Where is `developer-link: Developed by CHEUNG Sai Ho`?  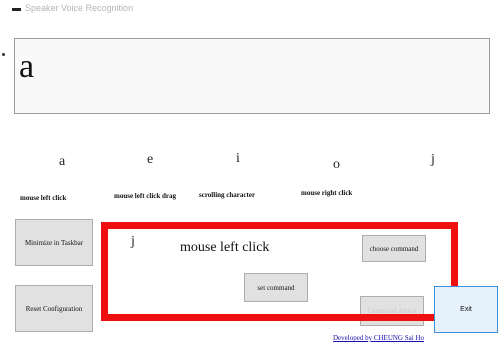
developer-link: Developed by CHEUNG Sai Ho is located at coordinates (378, 338).